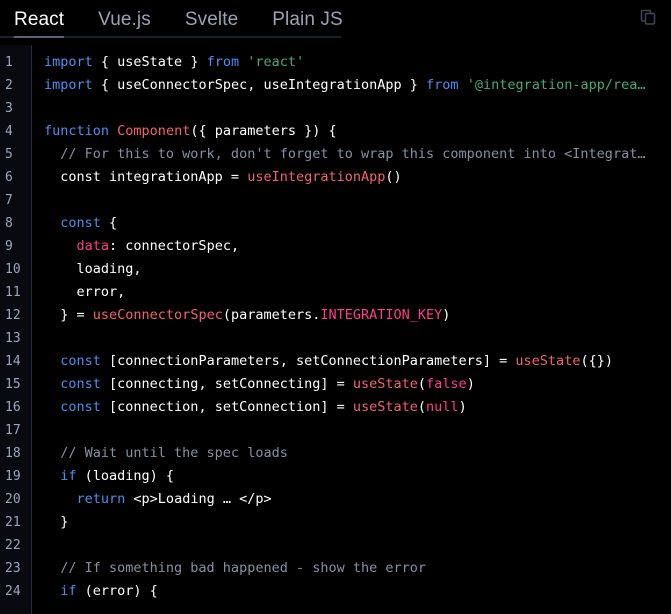 Image resolution: width=671 pixels, height=614 pixels. What do you see at coordinates (68, 315) in the screenshot?
I see `plain-token: } =` at bounding box center [68, 315].